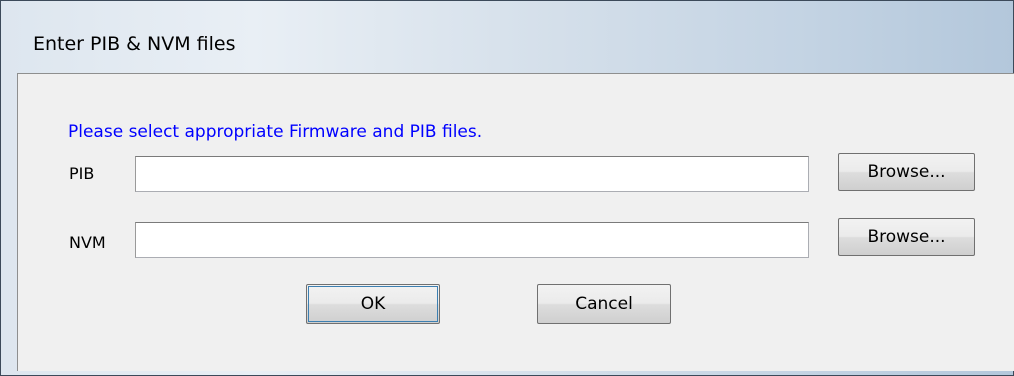 The image size is (1014, 376). I want to click on ok-button: OK, so click(373, 304).